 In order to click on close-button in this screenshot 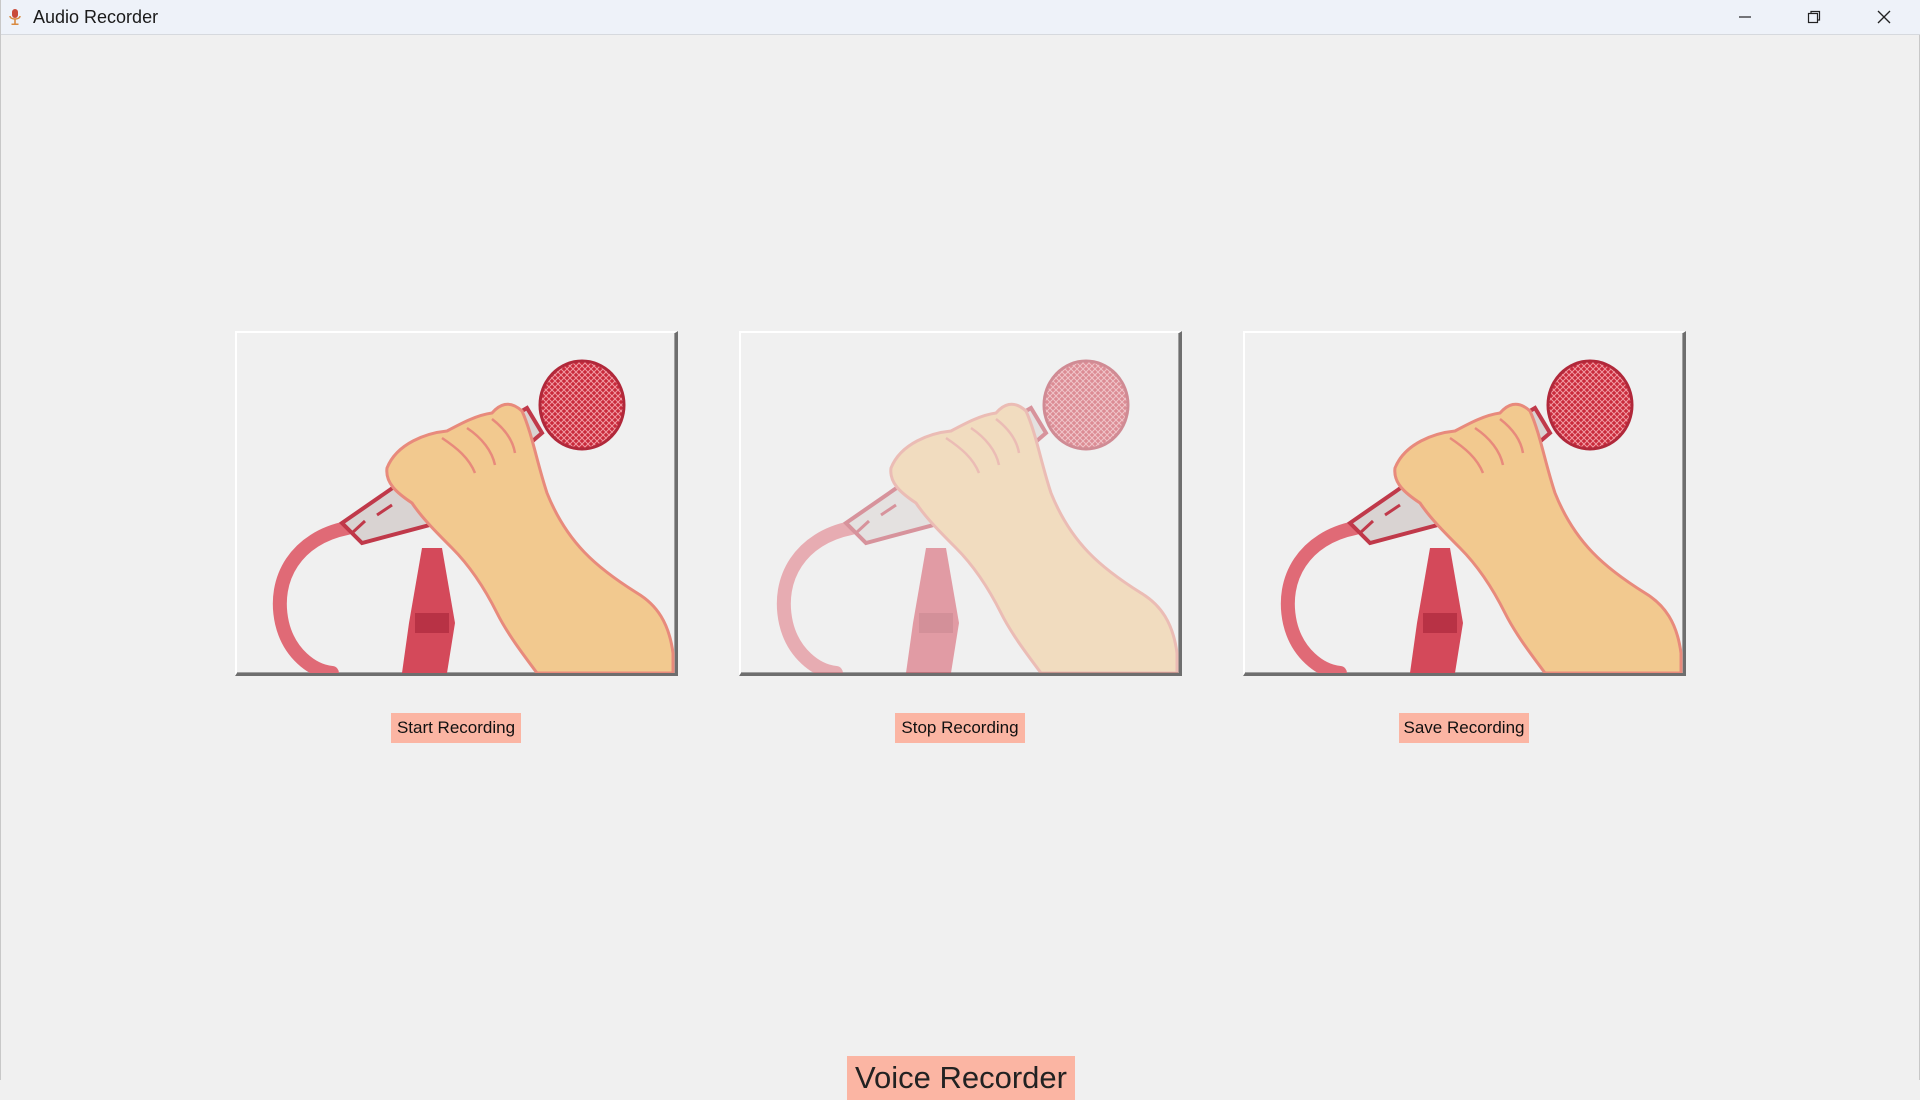, I will do `click(1884, 17)`.